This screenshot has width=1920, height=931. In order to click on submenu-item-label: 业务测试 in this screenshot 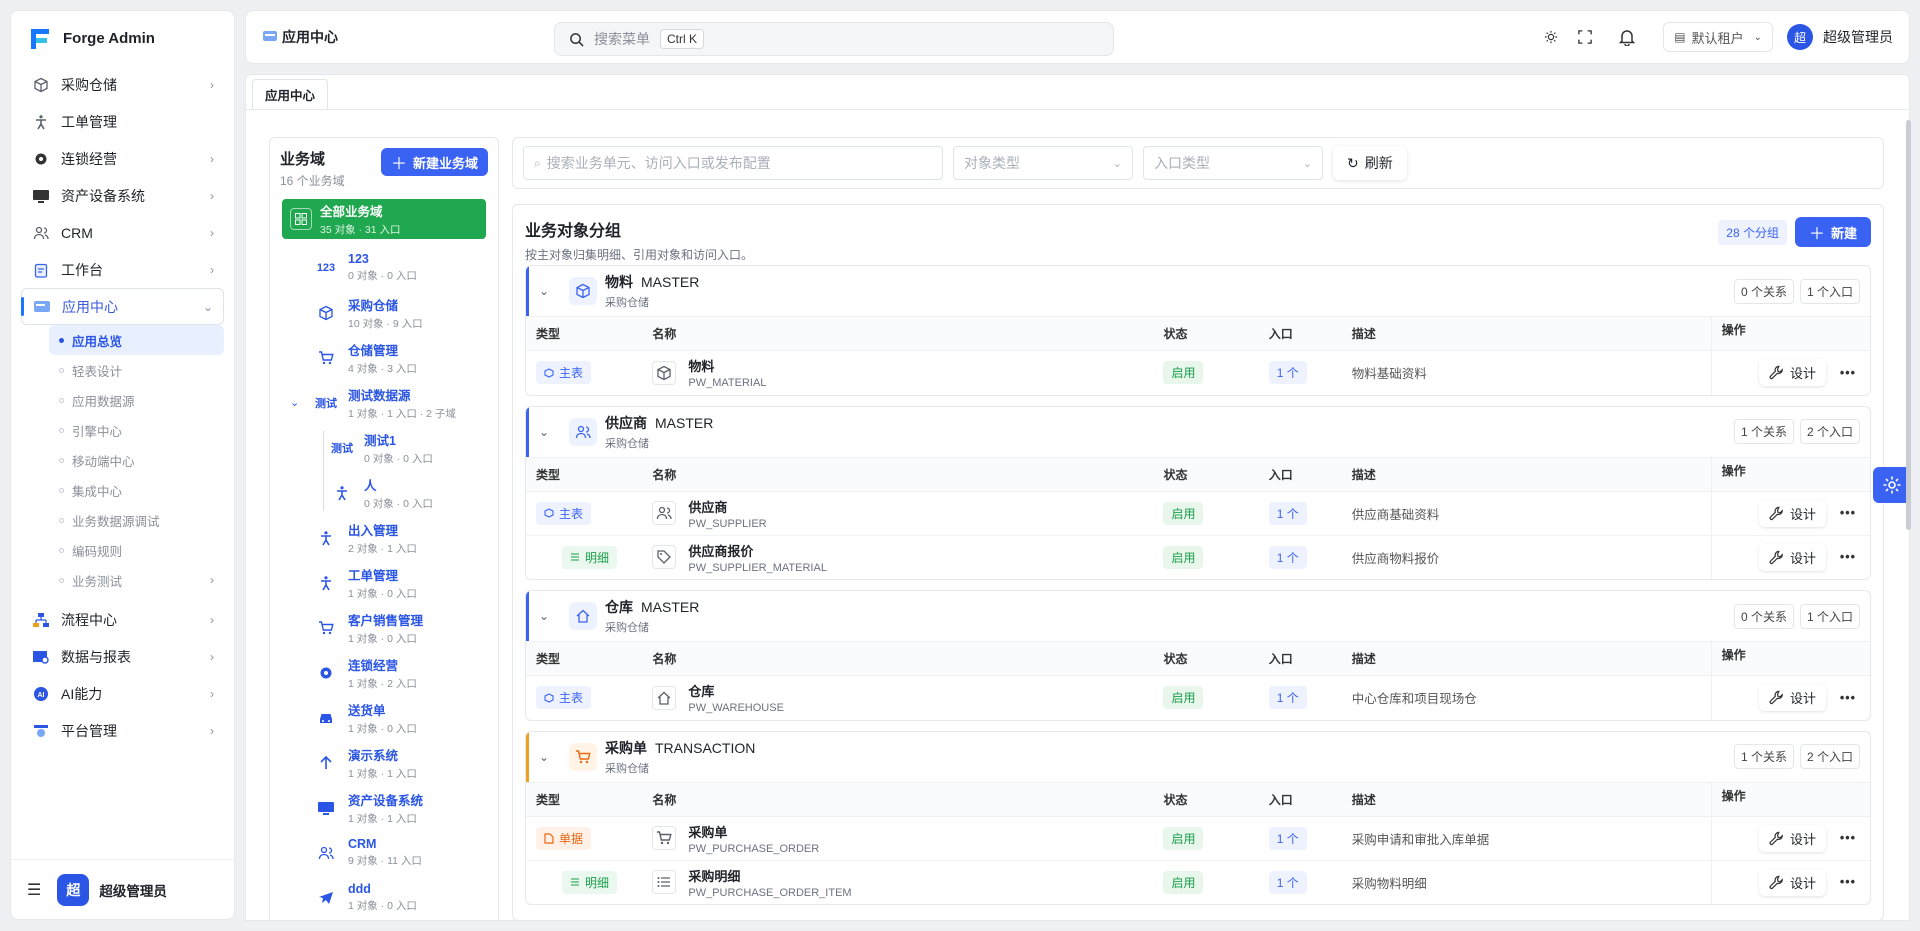, I will do `click(97, 581)`.